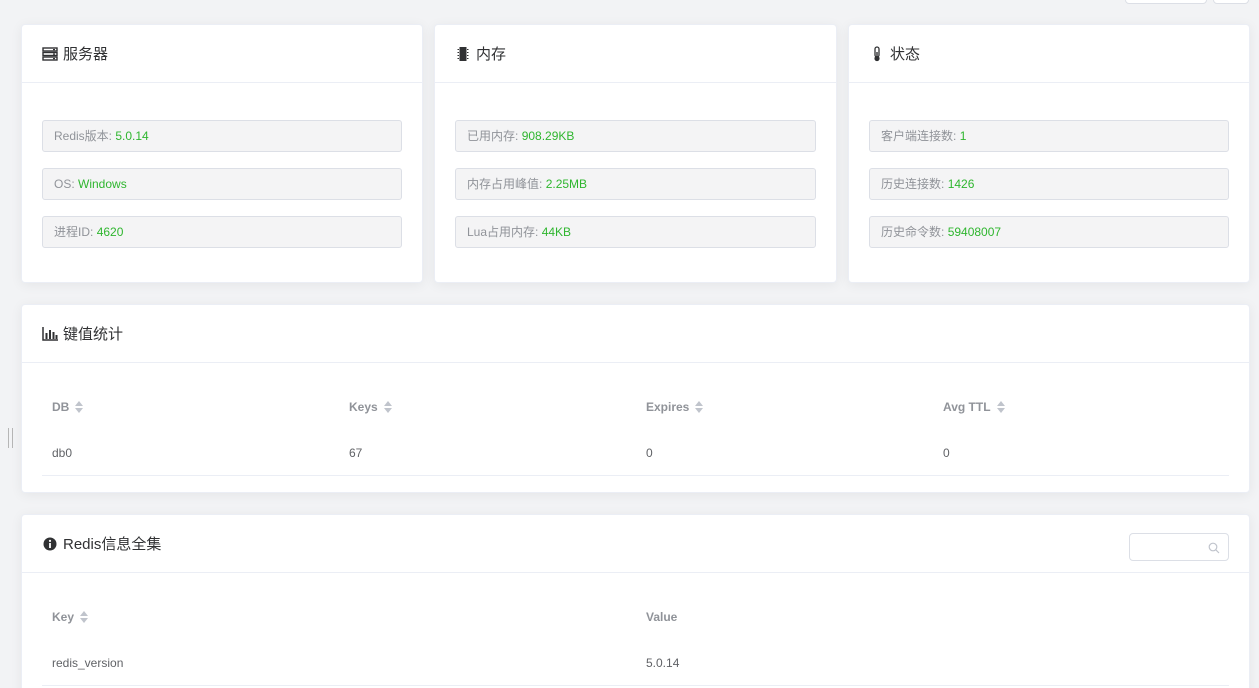 This screenshot has height=688, width=1259. Describe the element at coordinates (93, 334) in the screenshot. I see `key-stats-card-title: 键值统计` at that location.